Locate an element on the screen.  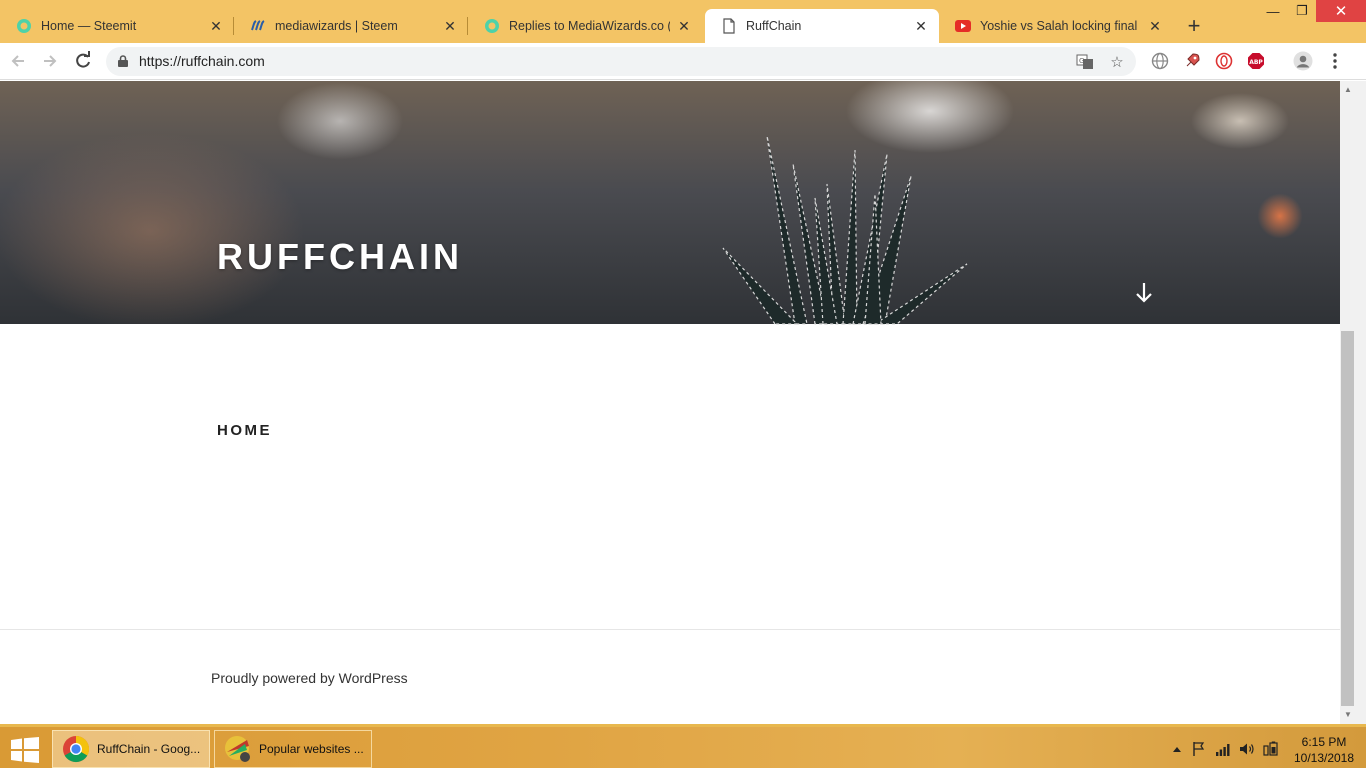
chrome-icon is located at coordinates (76, 749).